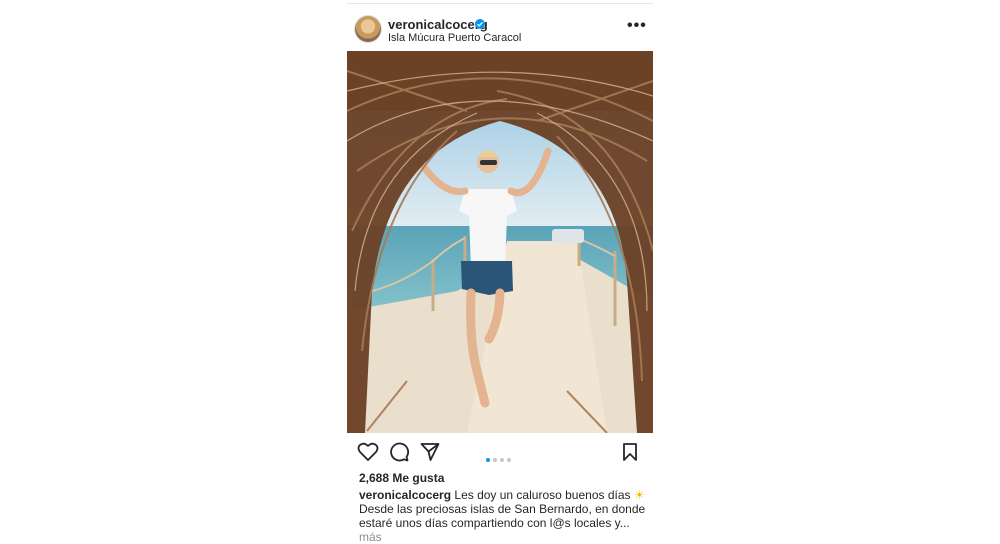 The height and width of the screenshot is (544, 1000). Describe the element at coordinates (370, 537) in the screenshot. I see `more-link: más` at that location.